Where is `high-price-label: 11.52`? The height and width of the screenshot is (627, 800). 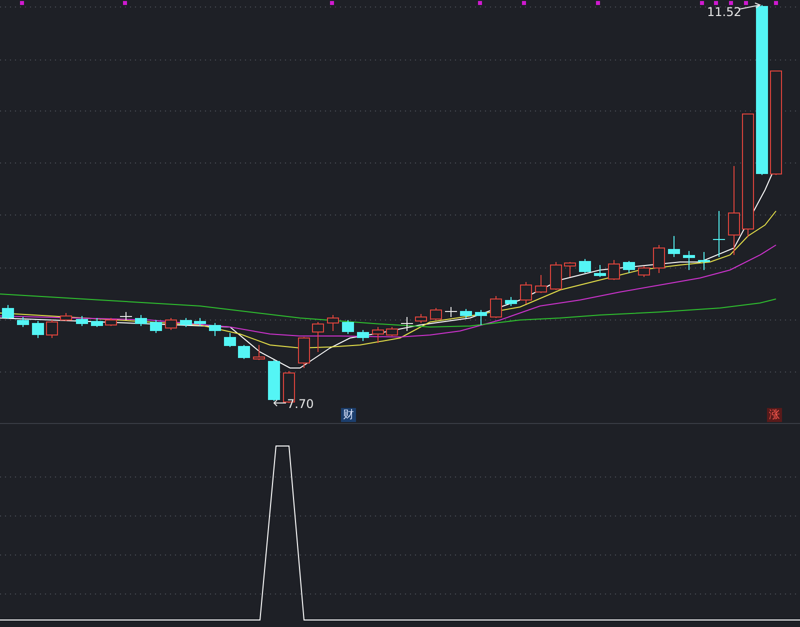 high-price-label: 11.52 is located at coordinates (724, 12).